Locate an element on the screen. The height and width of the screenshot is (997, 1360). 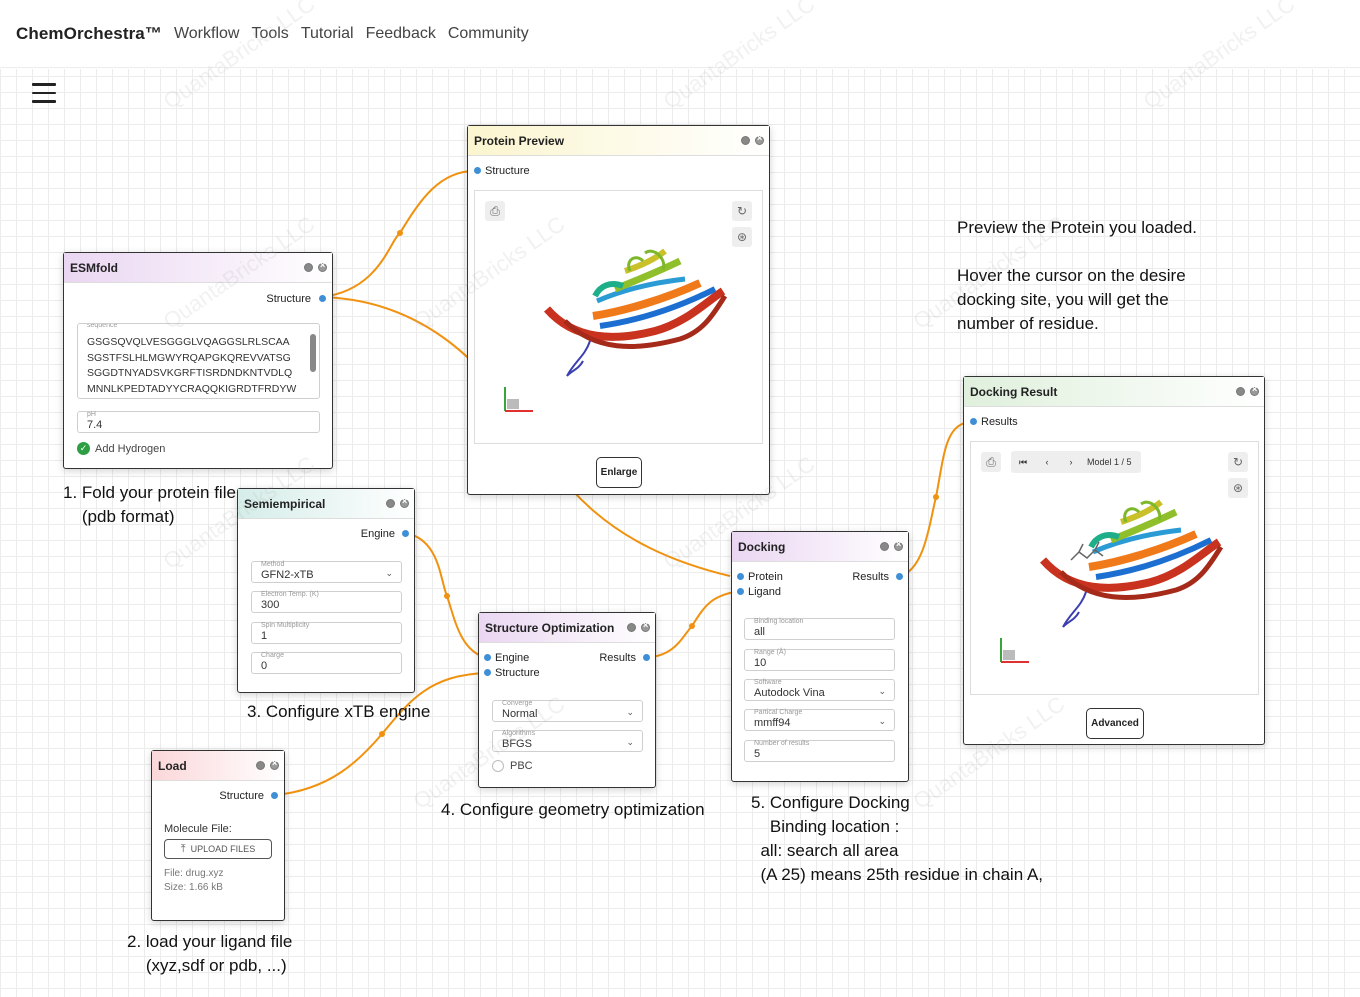
advanced-button: Advanced is located at coordinates (1115, 723).